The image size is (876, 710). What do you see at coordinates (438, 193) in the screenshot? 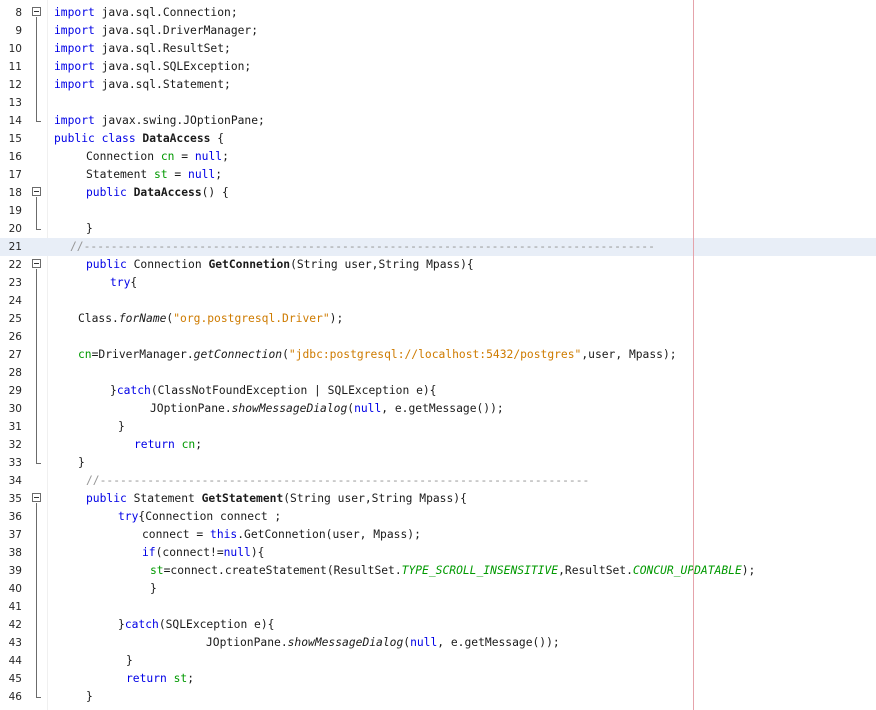
I see `code-line-18: 18 public DataAccess() {` at bounding box center [438, 193].